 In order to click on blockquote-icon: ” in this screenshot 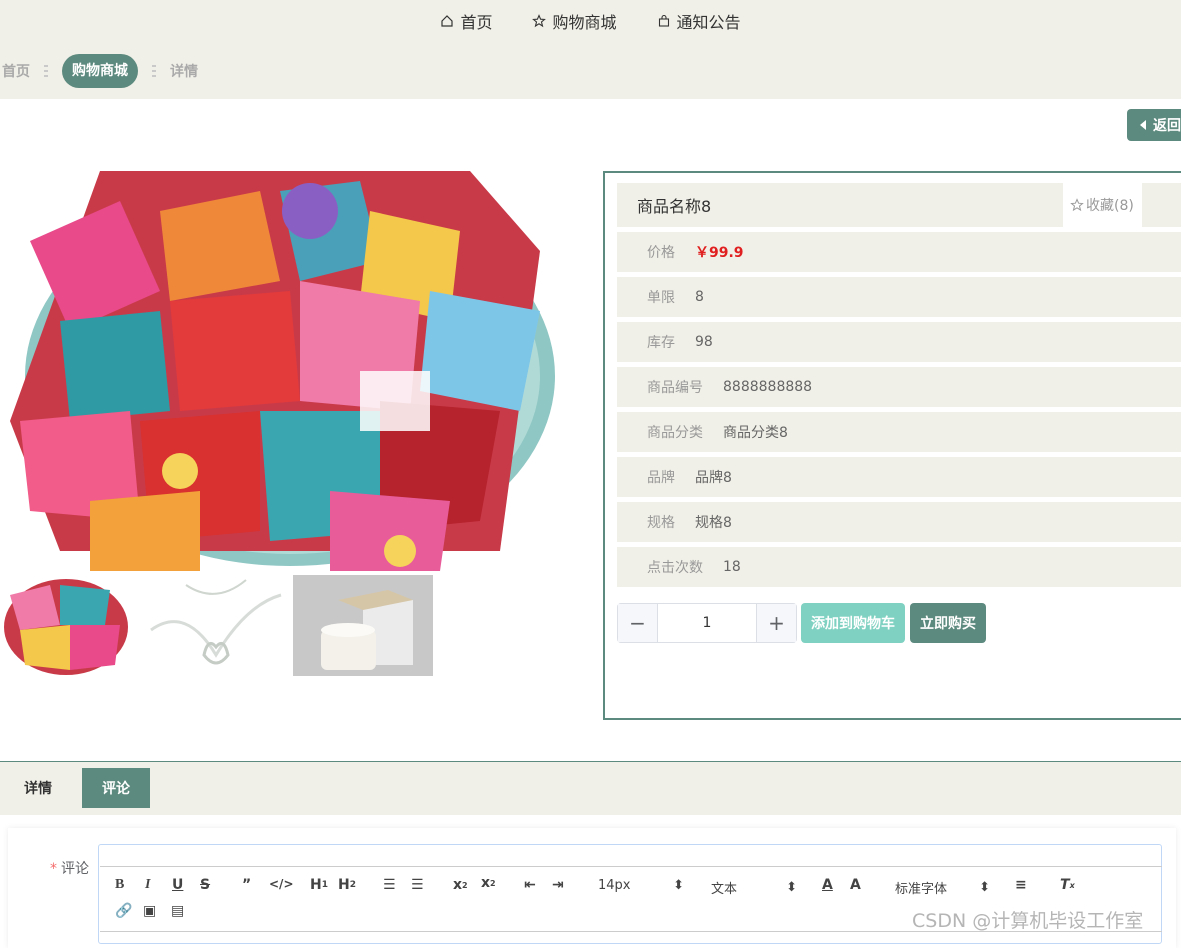, I will do `click(246, 885)`.